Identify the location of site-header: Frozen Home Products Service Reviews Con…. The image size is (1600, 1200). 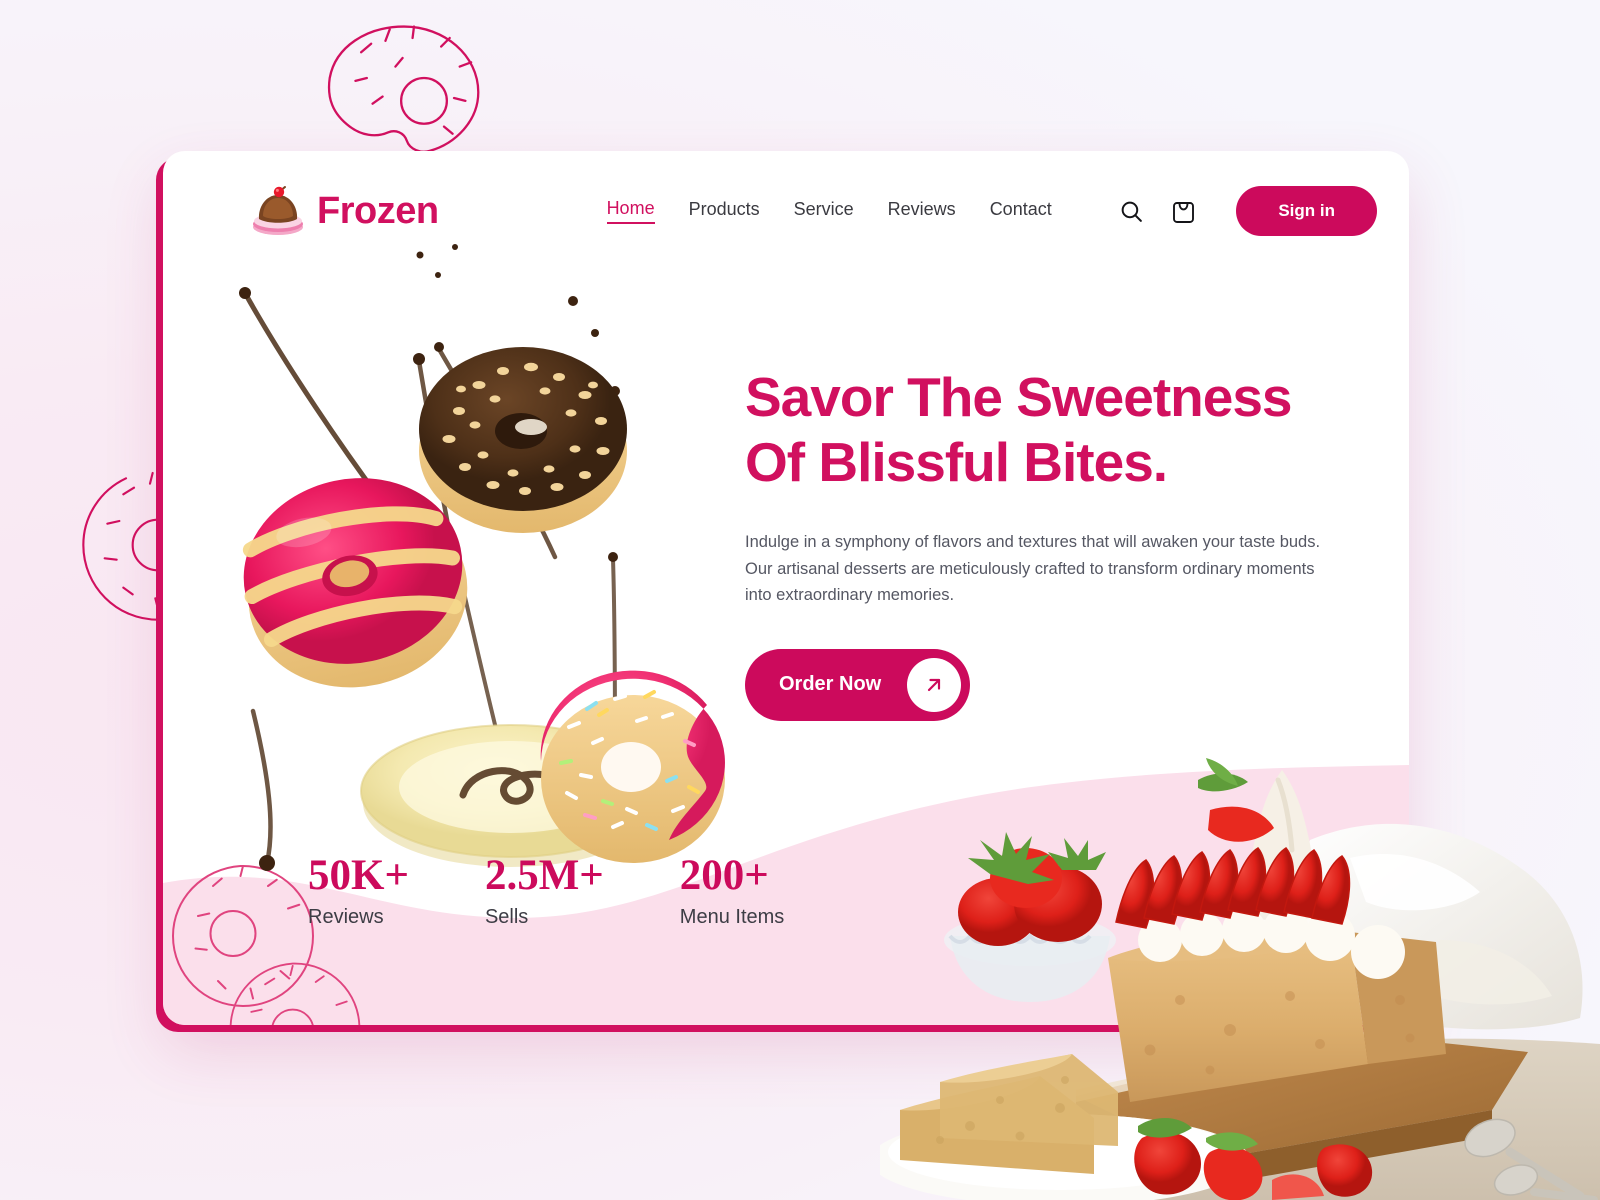
(786, 211).